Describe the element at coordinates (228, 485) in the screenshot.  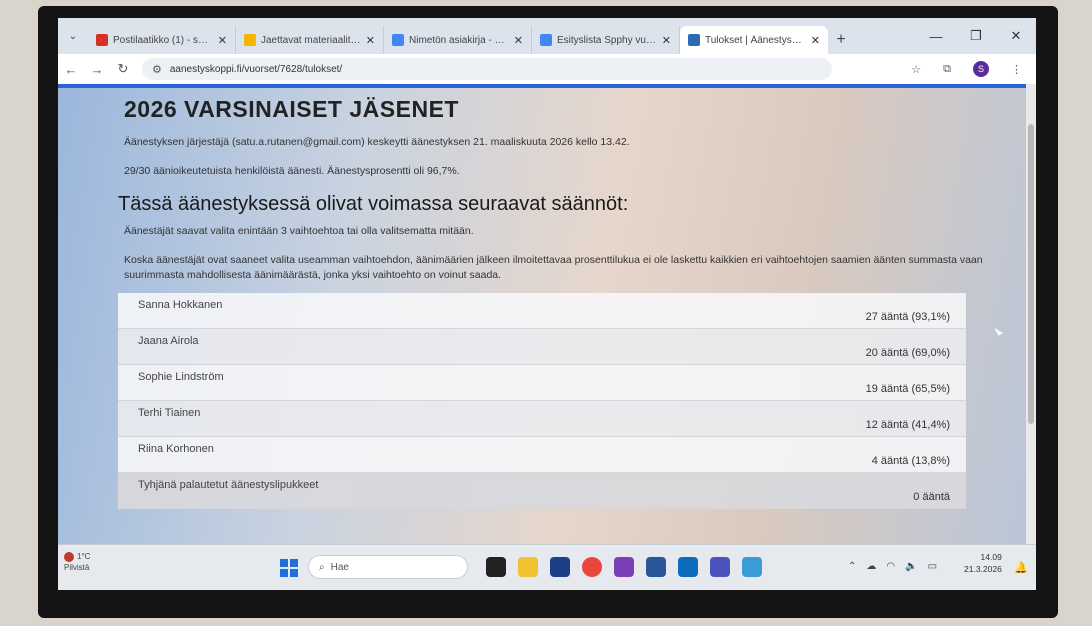
I see `blank-ballots-label: Tyhjänä palautetut äänestyslipukkeet` at that location.